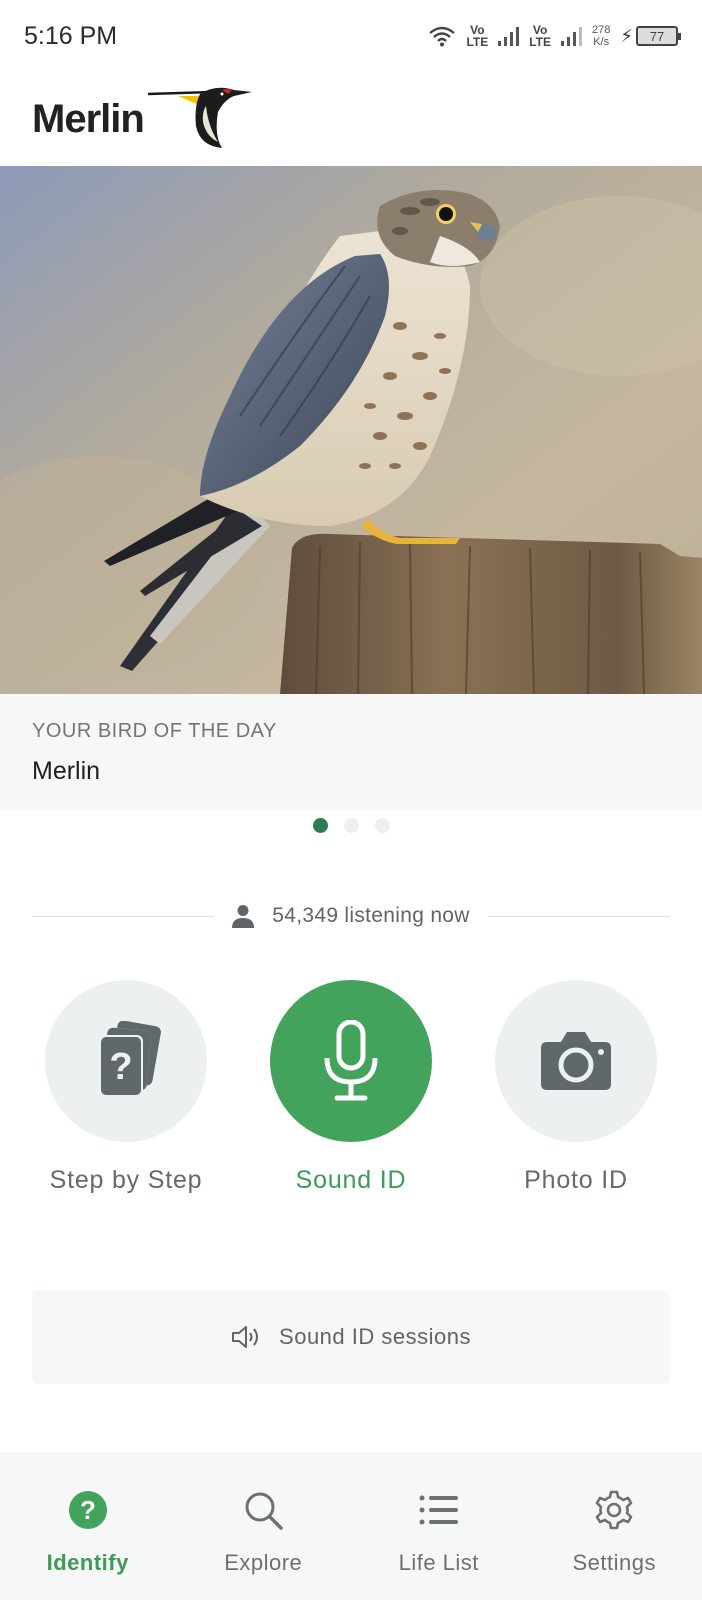 This screenshot has height=1600, width=702. I want to click on nav-explore: Explore, so click(264, 1526).